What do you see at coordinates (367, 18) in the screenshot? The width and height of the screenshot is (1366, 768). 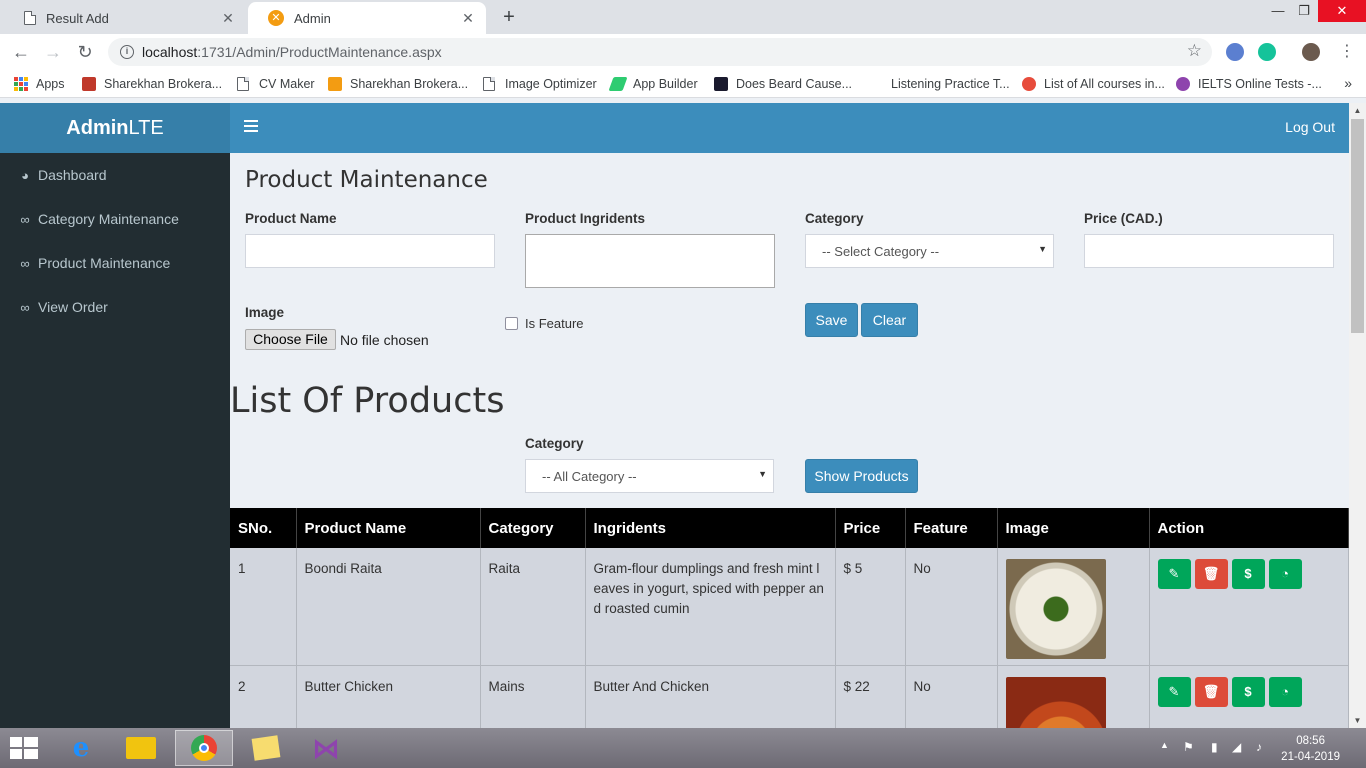 I see `tab-admin: ✕ Admin ✕` at bounding box center [367, 18].